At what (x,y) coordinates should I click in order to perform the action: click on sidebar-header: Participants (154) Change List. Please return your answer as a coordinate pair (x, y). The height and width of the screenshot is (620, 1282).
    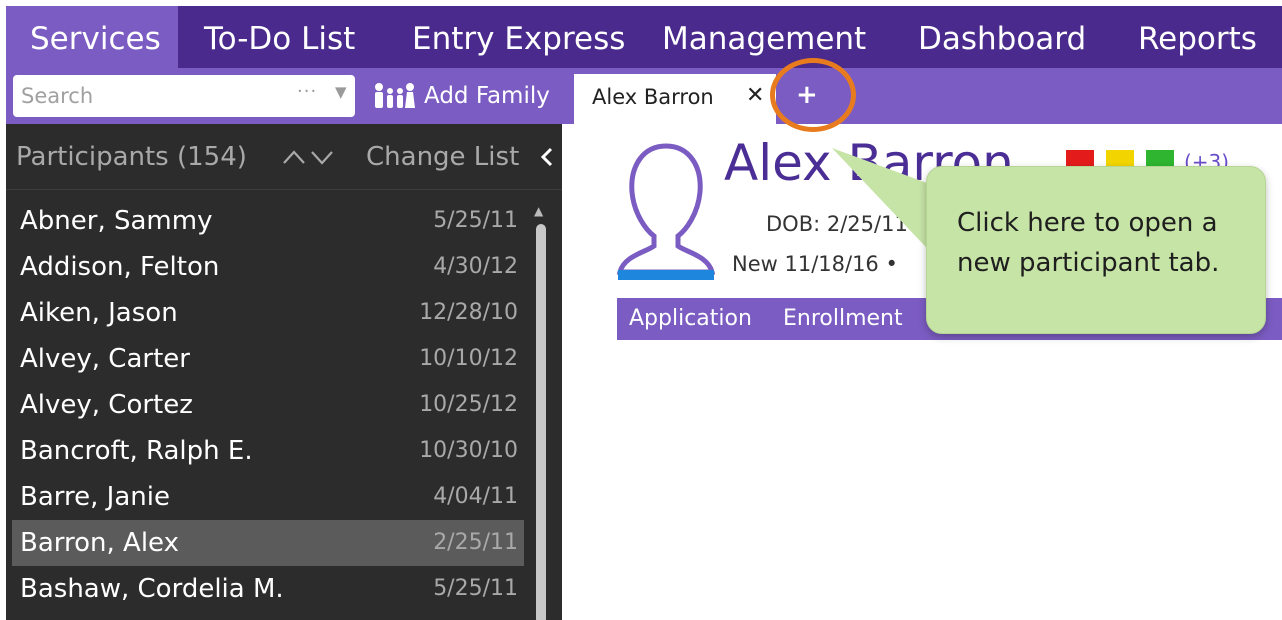
    Looking at the image, I should click on (284, 157).